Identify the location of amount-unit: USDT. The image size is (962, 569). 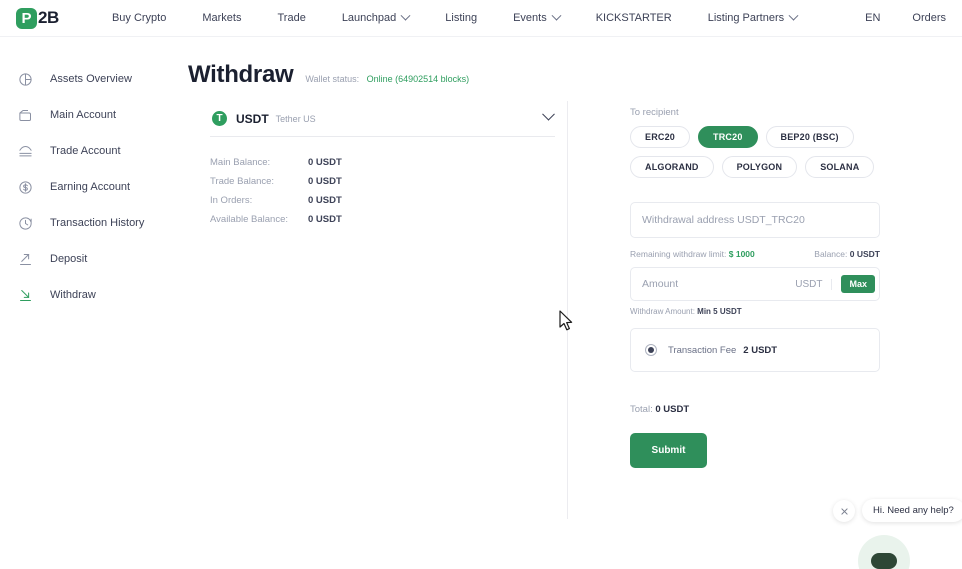
(814, 284).